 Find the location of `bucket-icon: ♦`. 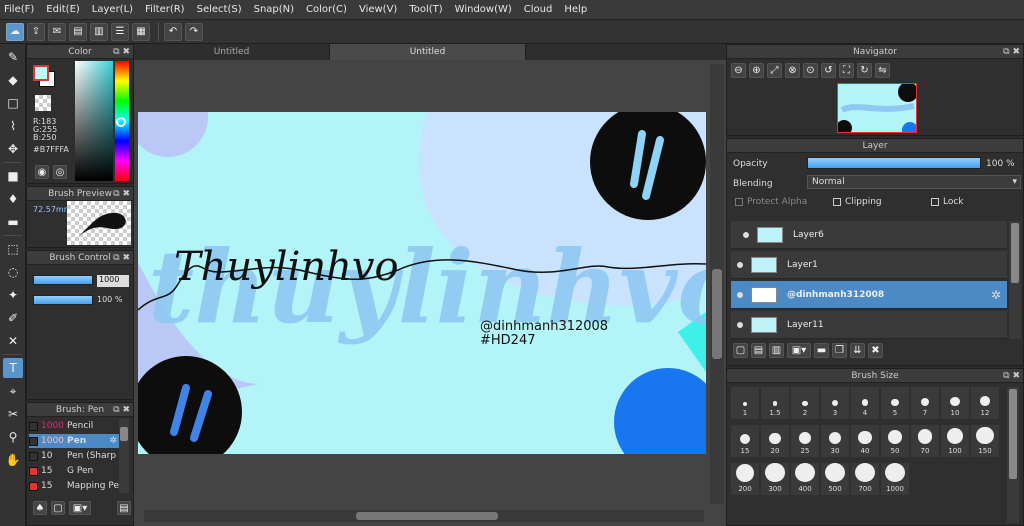

bucket-icon: ♦ is located at coordinates (13, 199).